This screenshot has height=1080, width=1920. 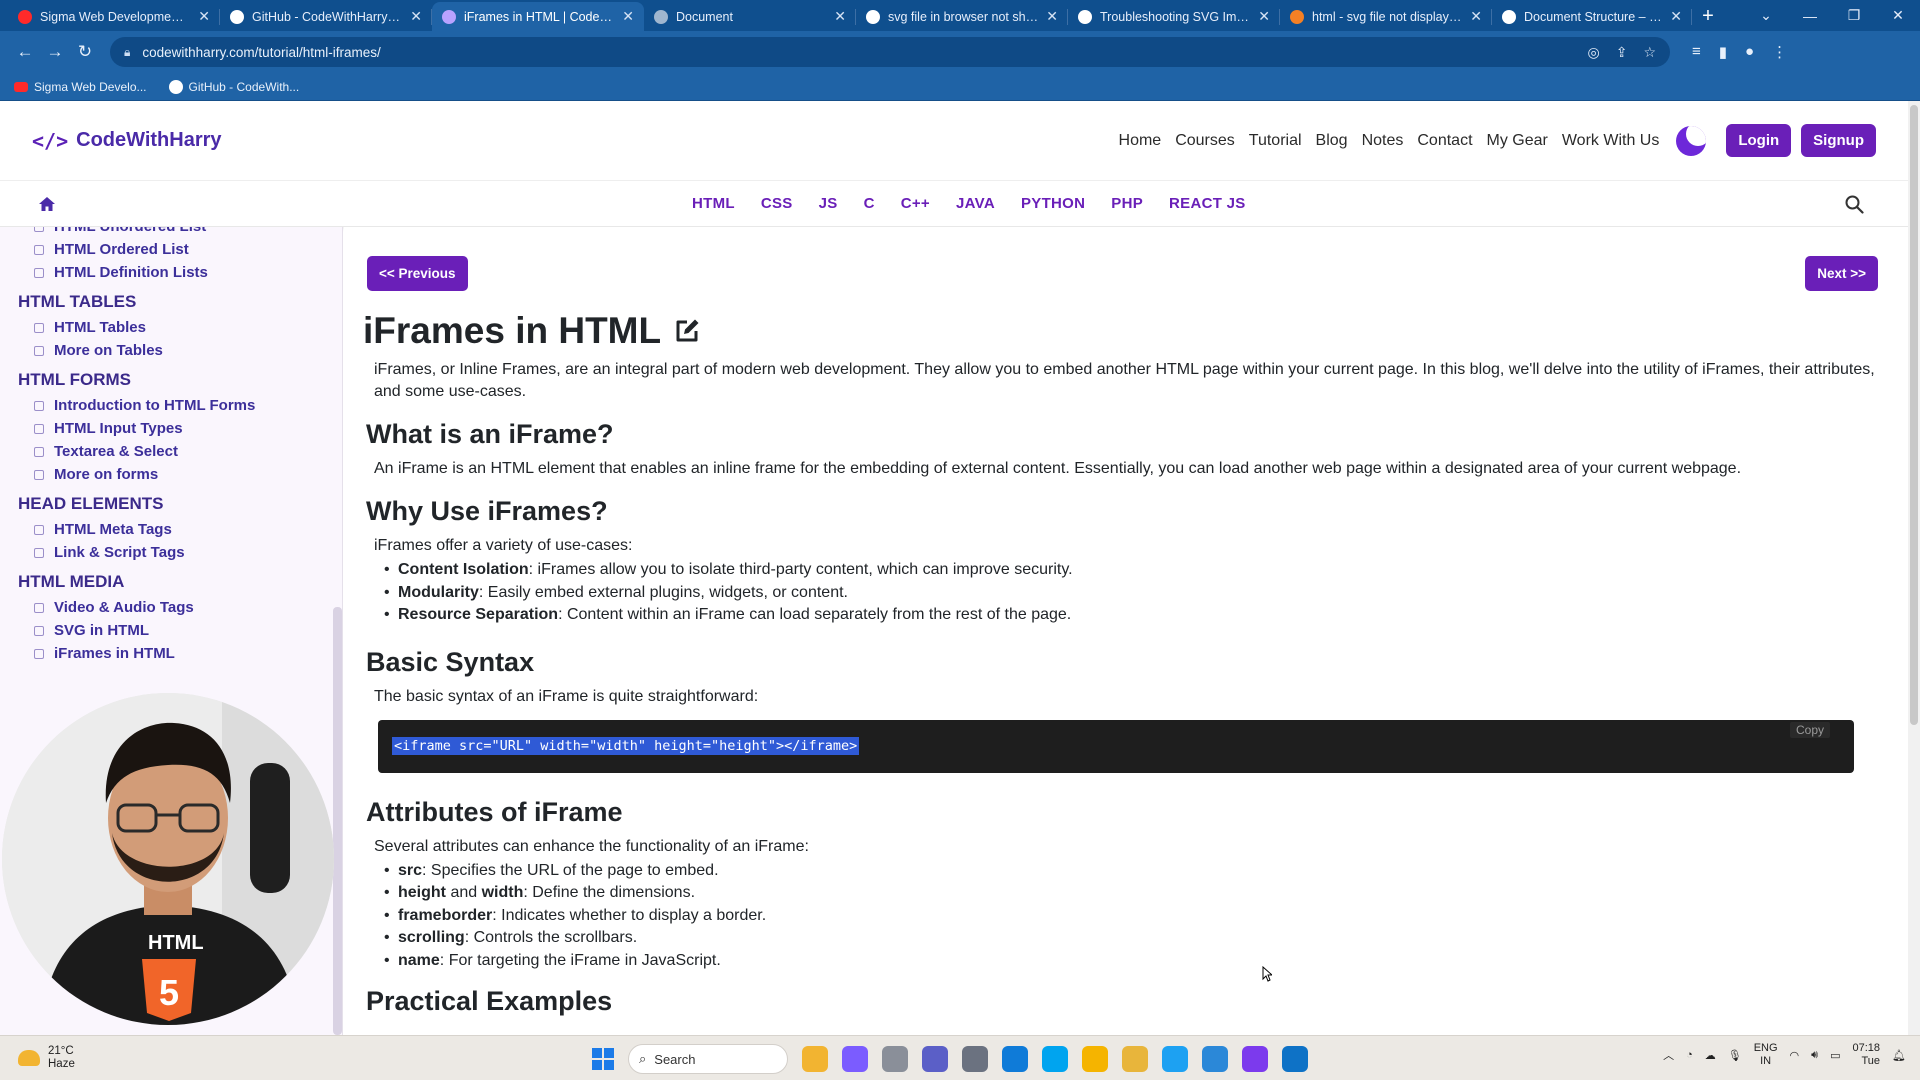 I want to click on nav-notes: Notes, so click(x=1383, y=141).